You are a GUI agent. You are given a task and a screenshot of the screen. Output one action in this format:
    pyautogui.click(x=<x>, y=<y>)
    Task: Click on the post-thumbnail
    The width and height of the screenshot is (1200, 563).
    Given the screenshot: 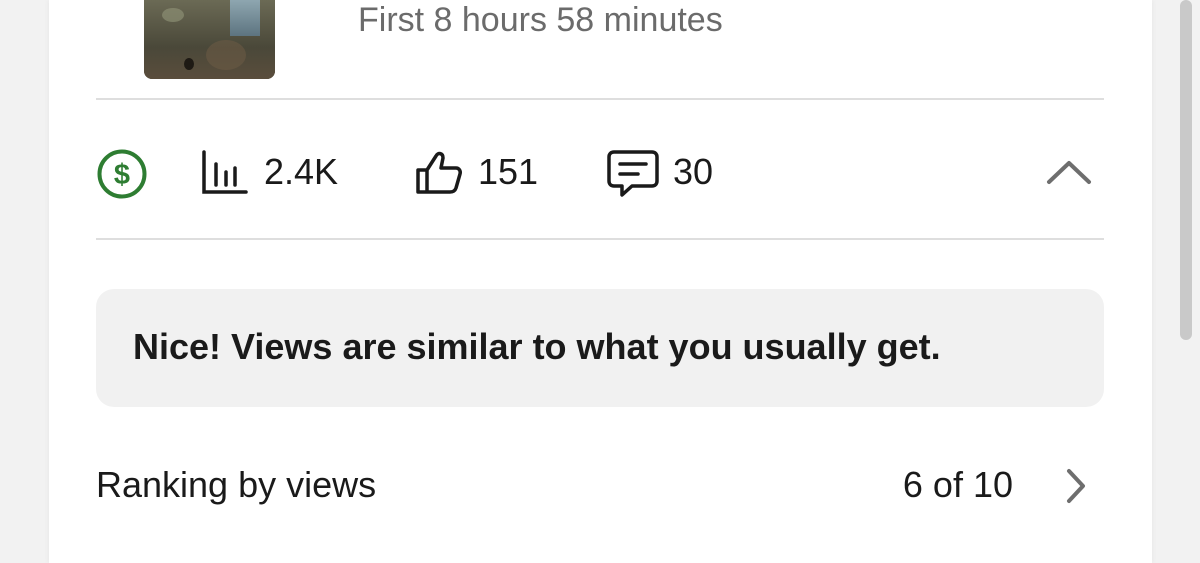 What is the action you would take?
    pyautogui.click(x=209, y=39)
    